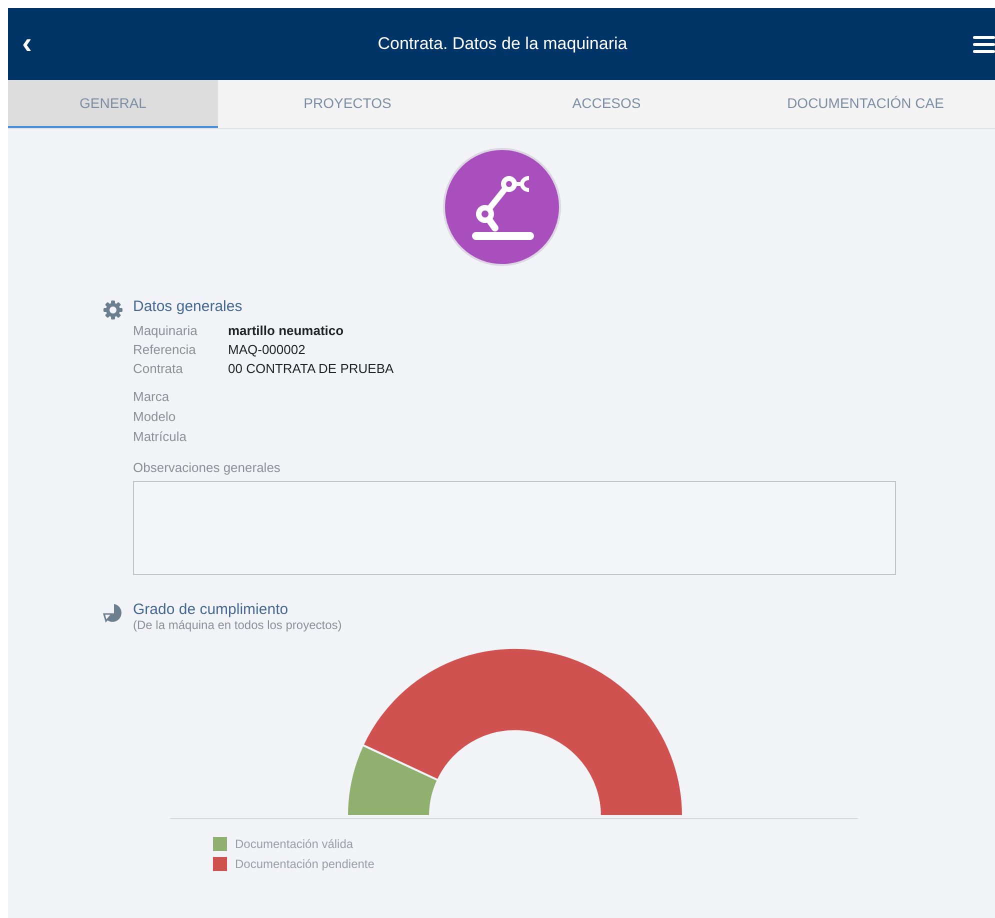 This screenshot has width=995, height=918. I want to click on field-value: 00 CONTRATA DE PRUEBA, so click(311, 368).